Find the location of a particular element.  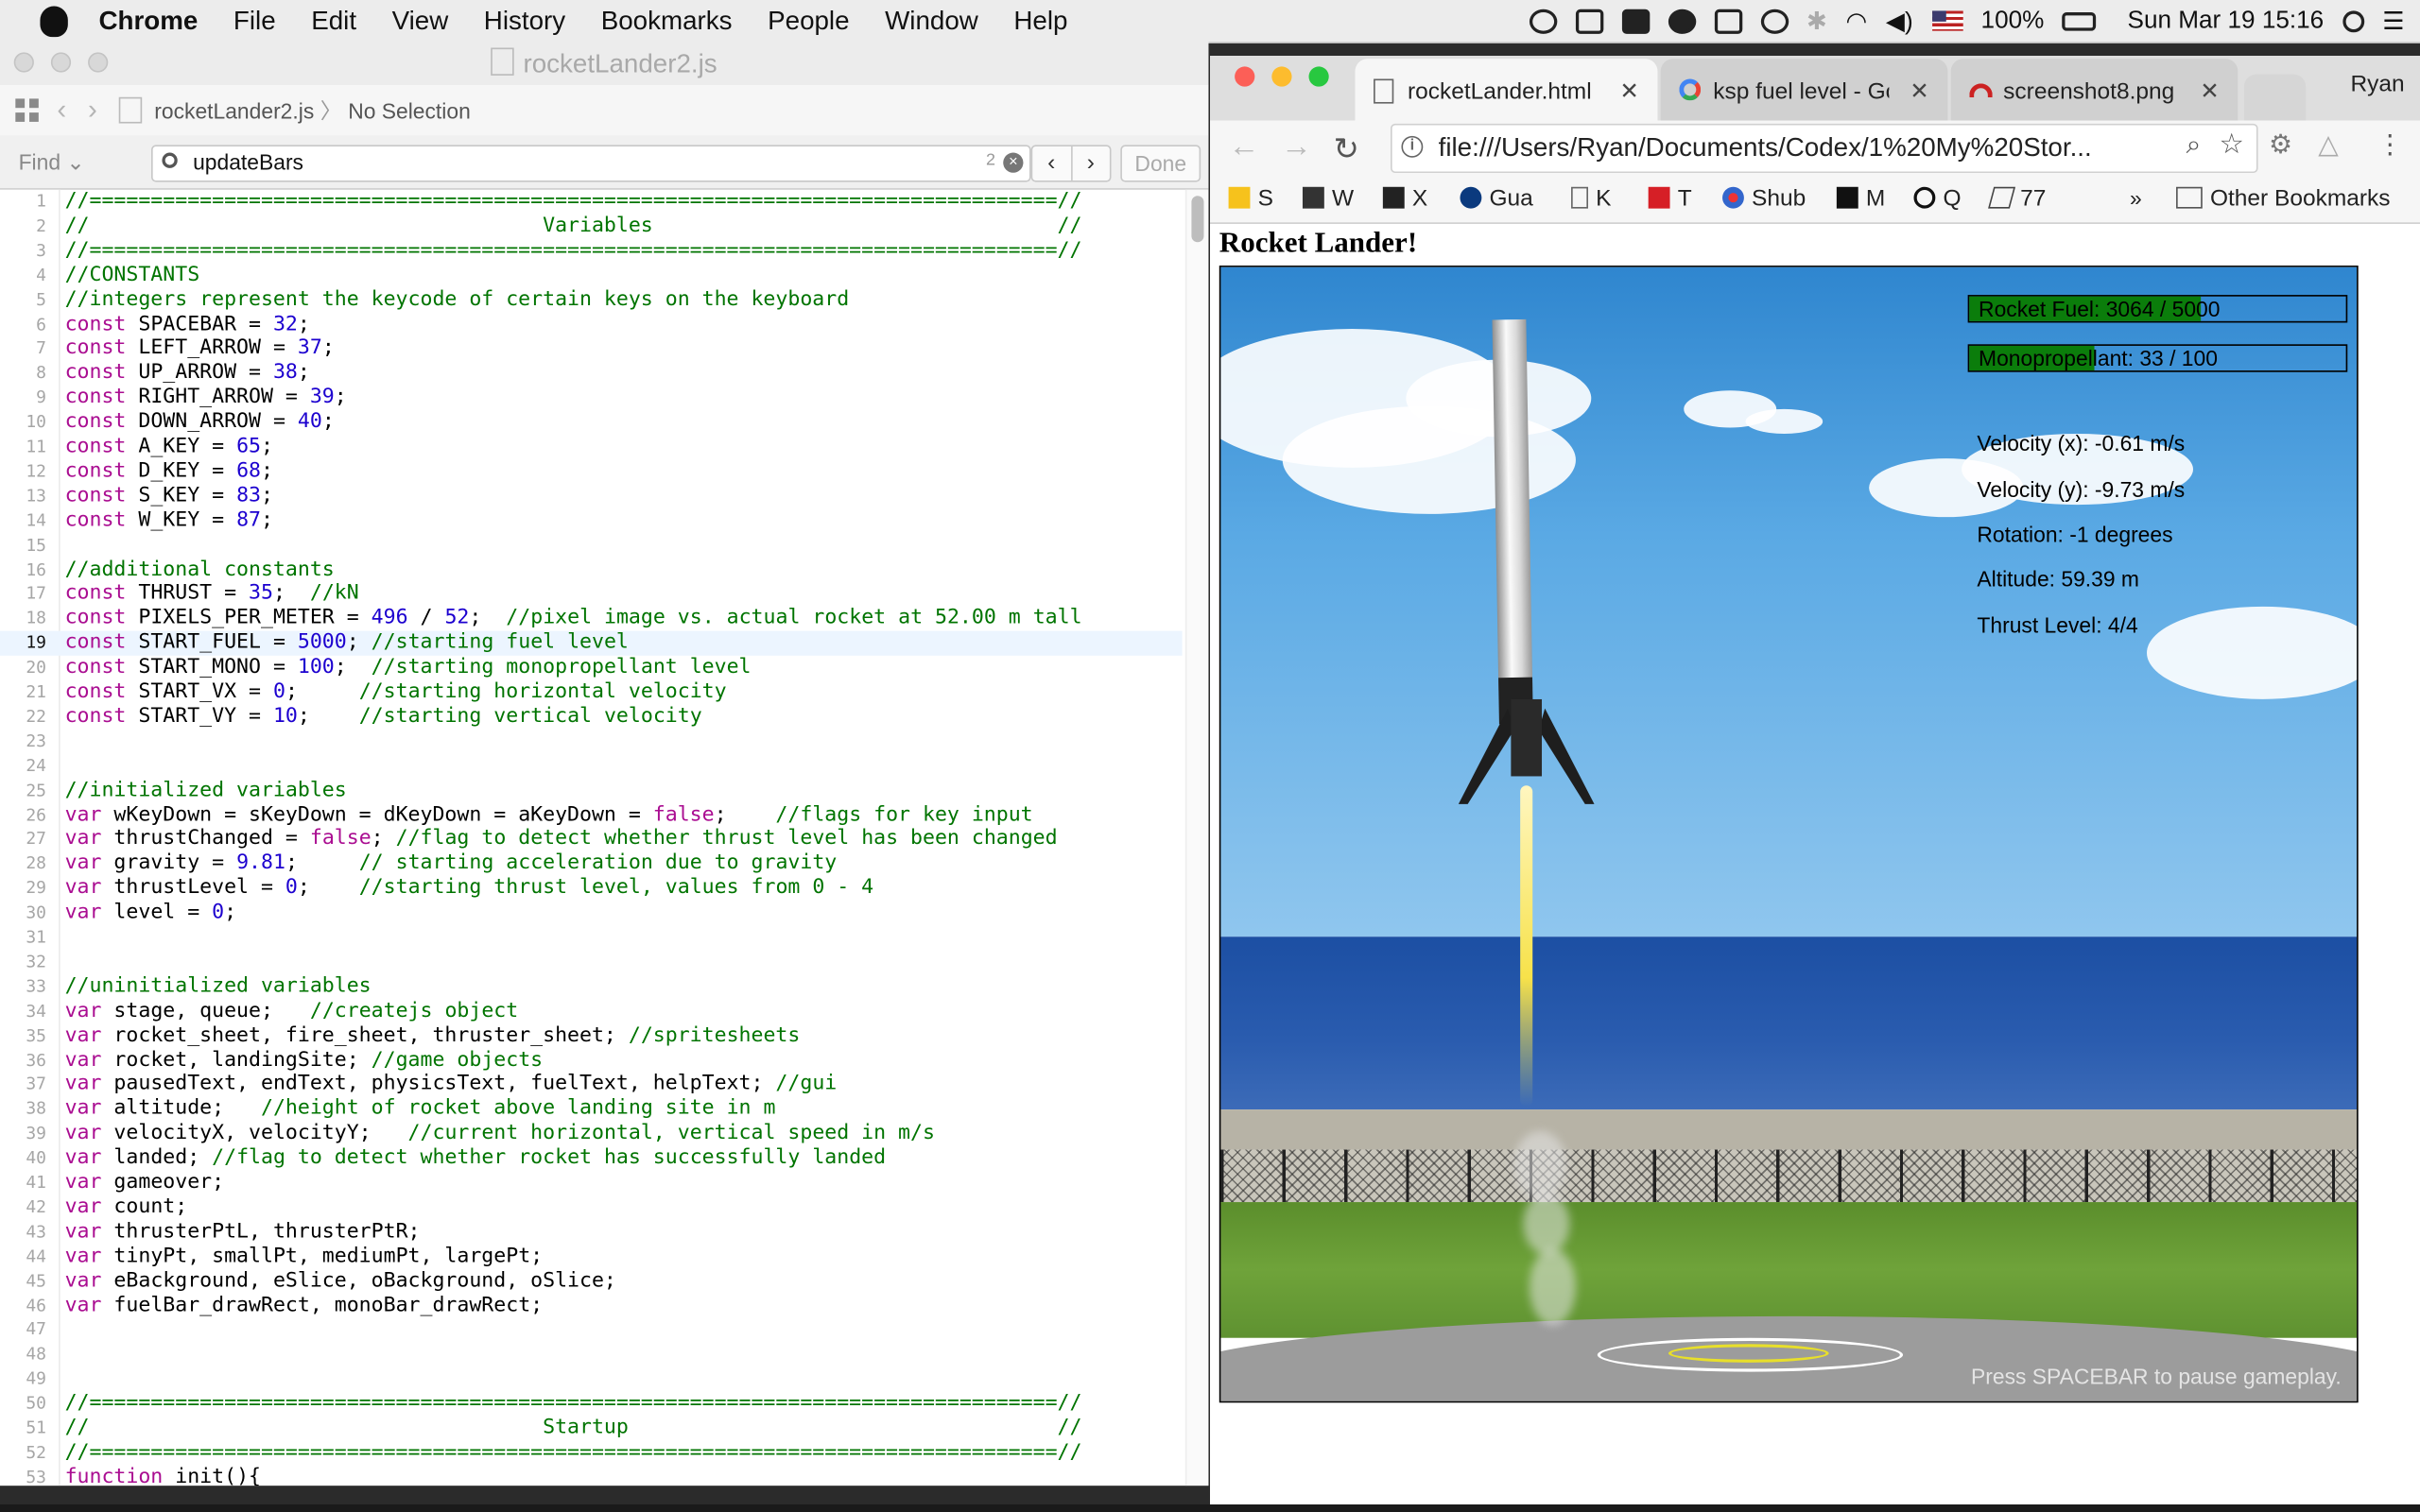

menu-file: File is located at coordinates (254, 21).